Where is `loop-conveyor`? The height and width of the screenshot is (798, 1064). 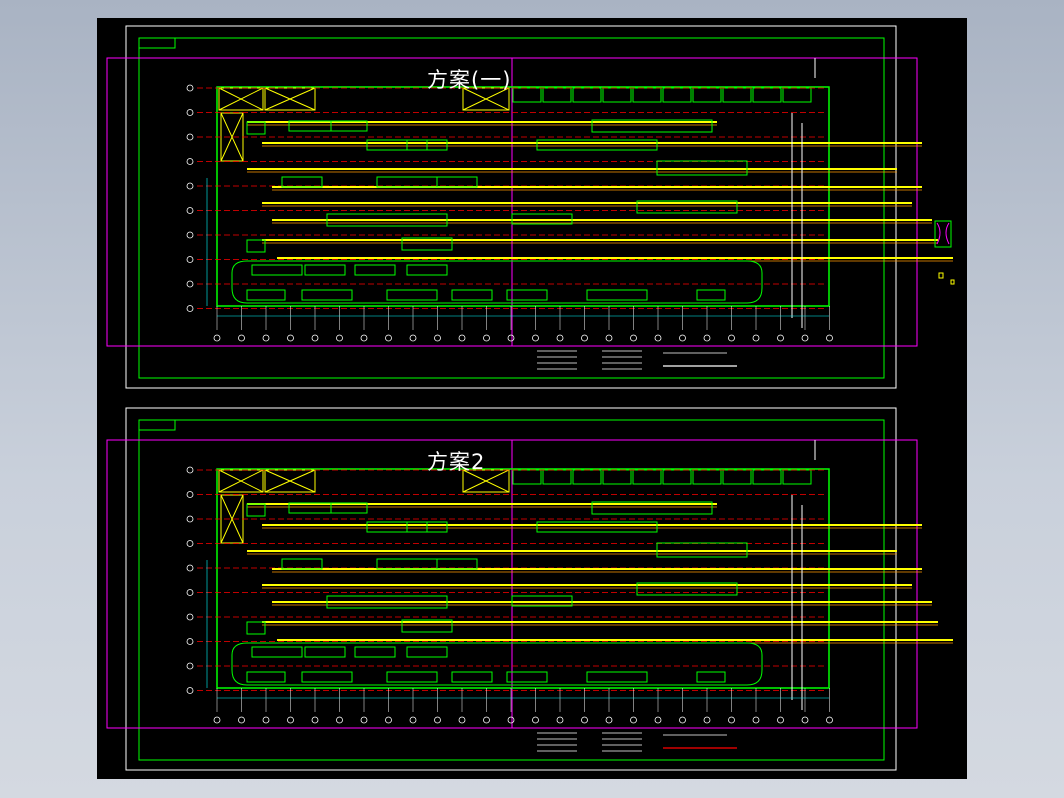
loop-conveyor is located at coordinates (497, 664).